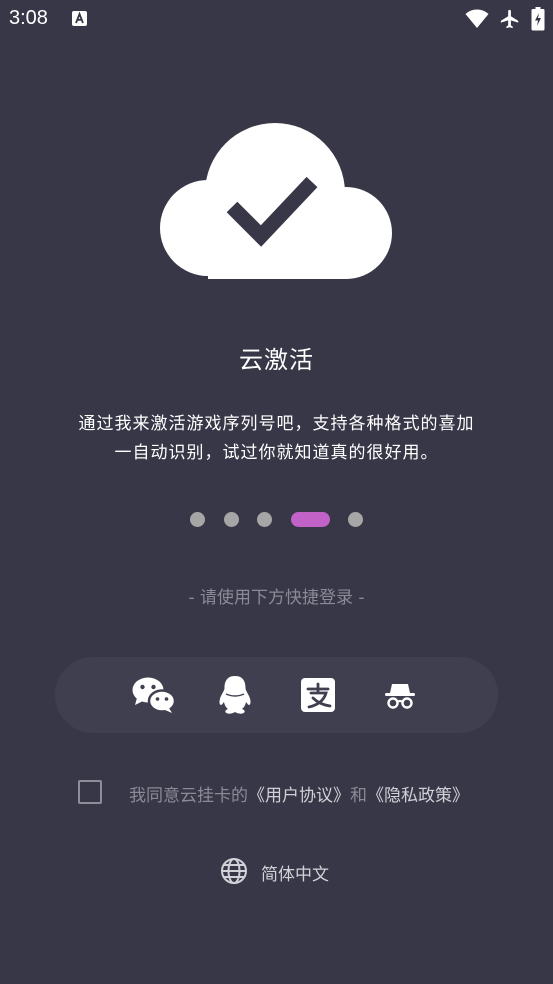 The height and width of the screenshot is (984, 553). I want to click on language-label: 简体中文, so click(295, 875).